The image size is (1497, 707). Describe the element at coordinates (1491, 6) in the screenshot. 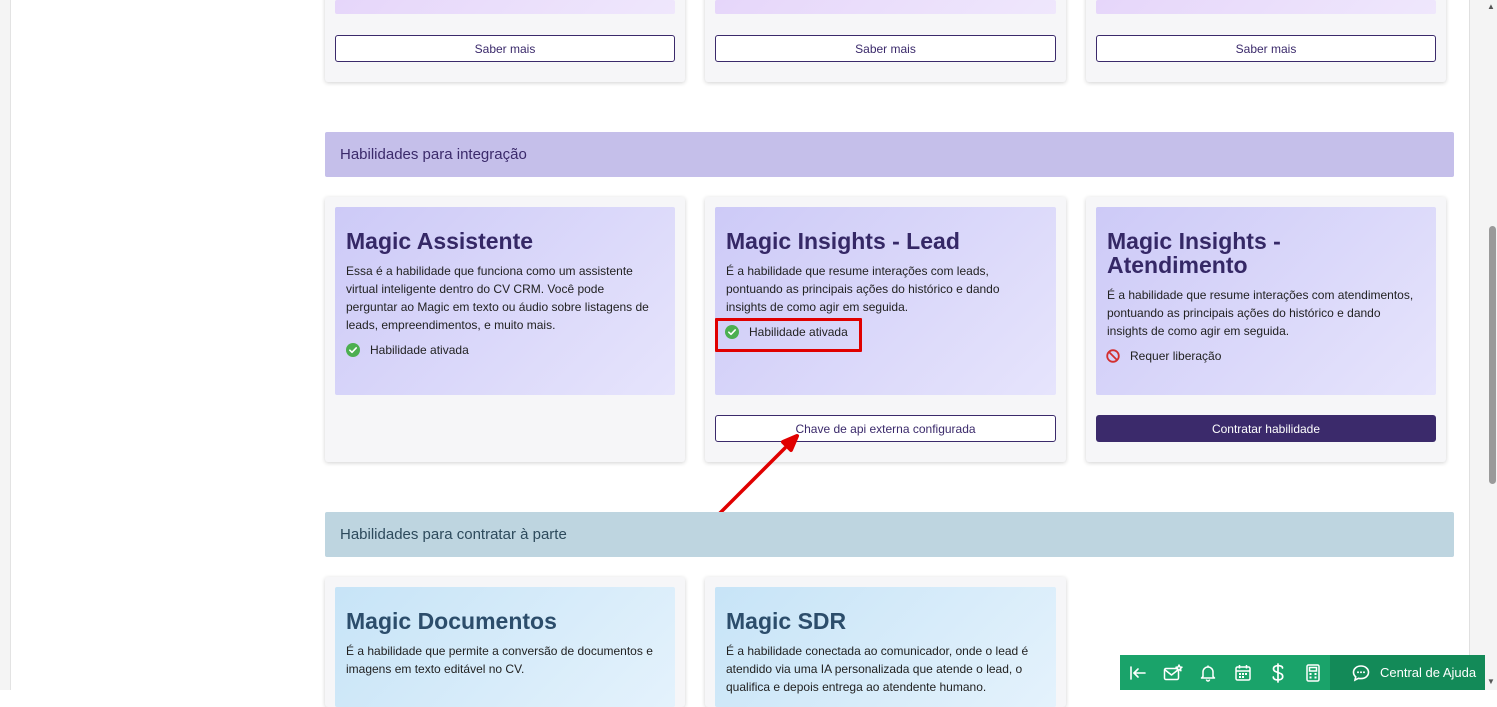

I see `scroll-up-arrow-icon: ▲` at that location.